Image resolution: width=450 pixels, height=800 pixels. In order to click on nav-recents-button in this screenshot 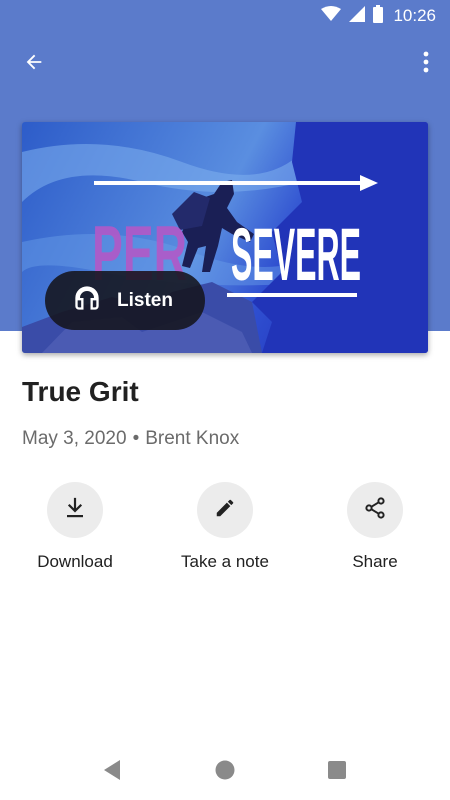, I will do `click(337, 772)`.